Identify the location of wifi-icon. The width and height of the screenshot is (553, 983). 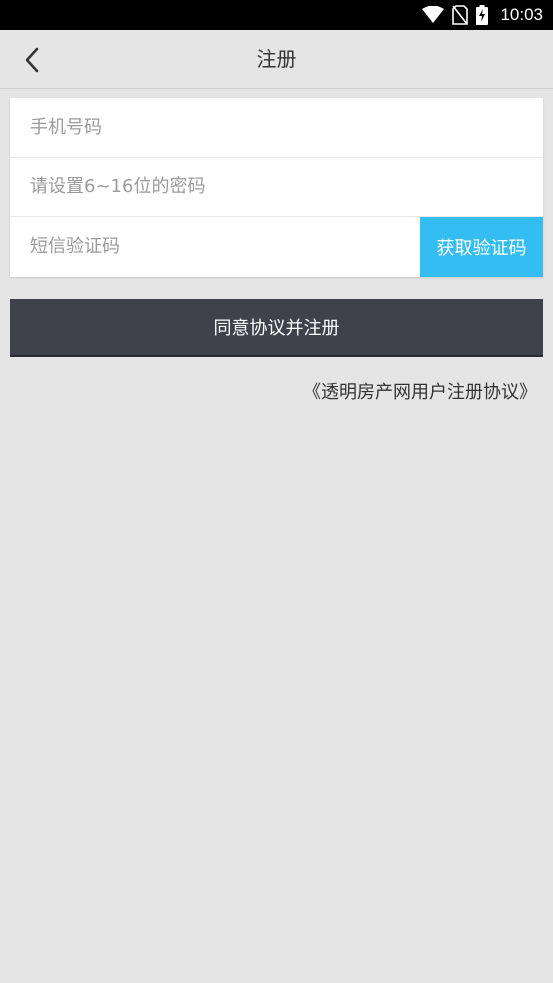
(433, 15).